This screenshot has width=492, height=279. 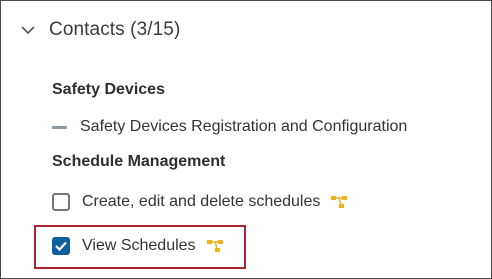 What do you see at coordinates (28, 30) in the screenshot?
I see `chevron-down-icon` at bounding box center [28, 30].